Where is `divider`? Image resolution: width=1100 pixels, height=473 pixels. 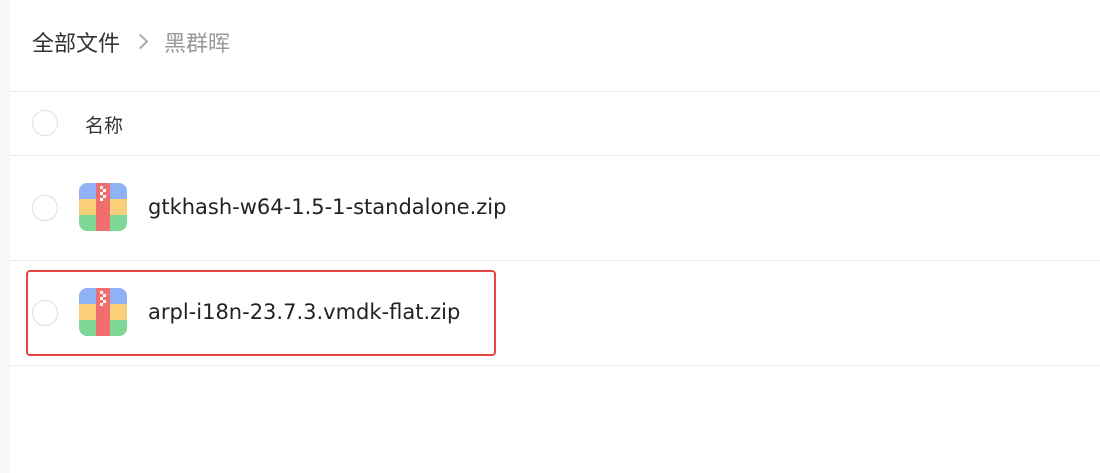
divider is located at coordinates (555, 365).